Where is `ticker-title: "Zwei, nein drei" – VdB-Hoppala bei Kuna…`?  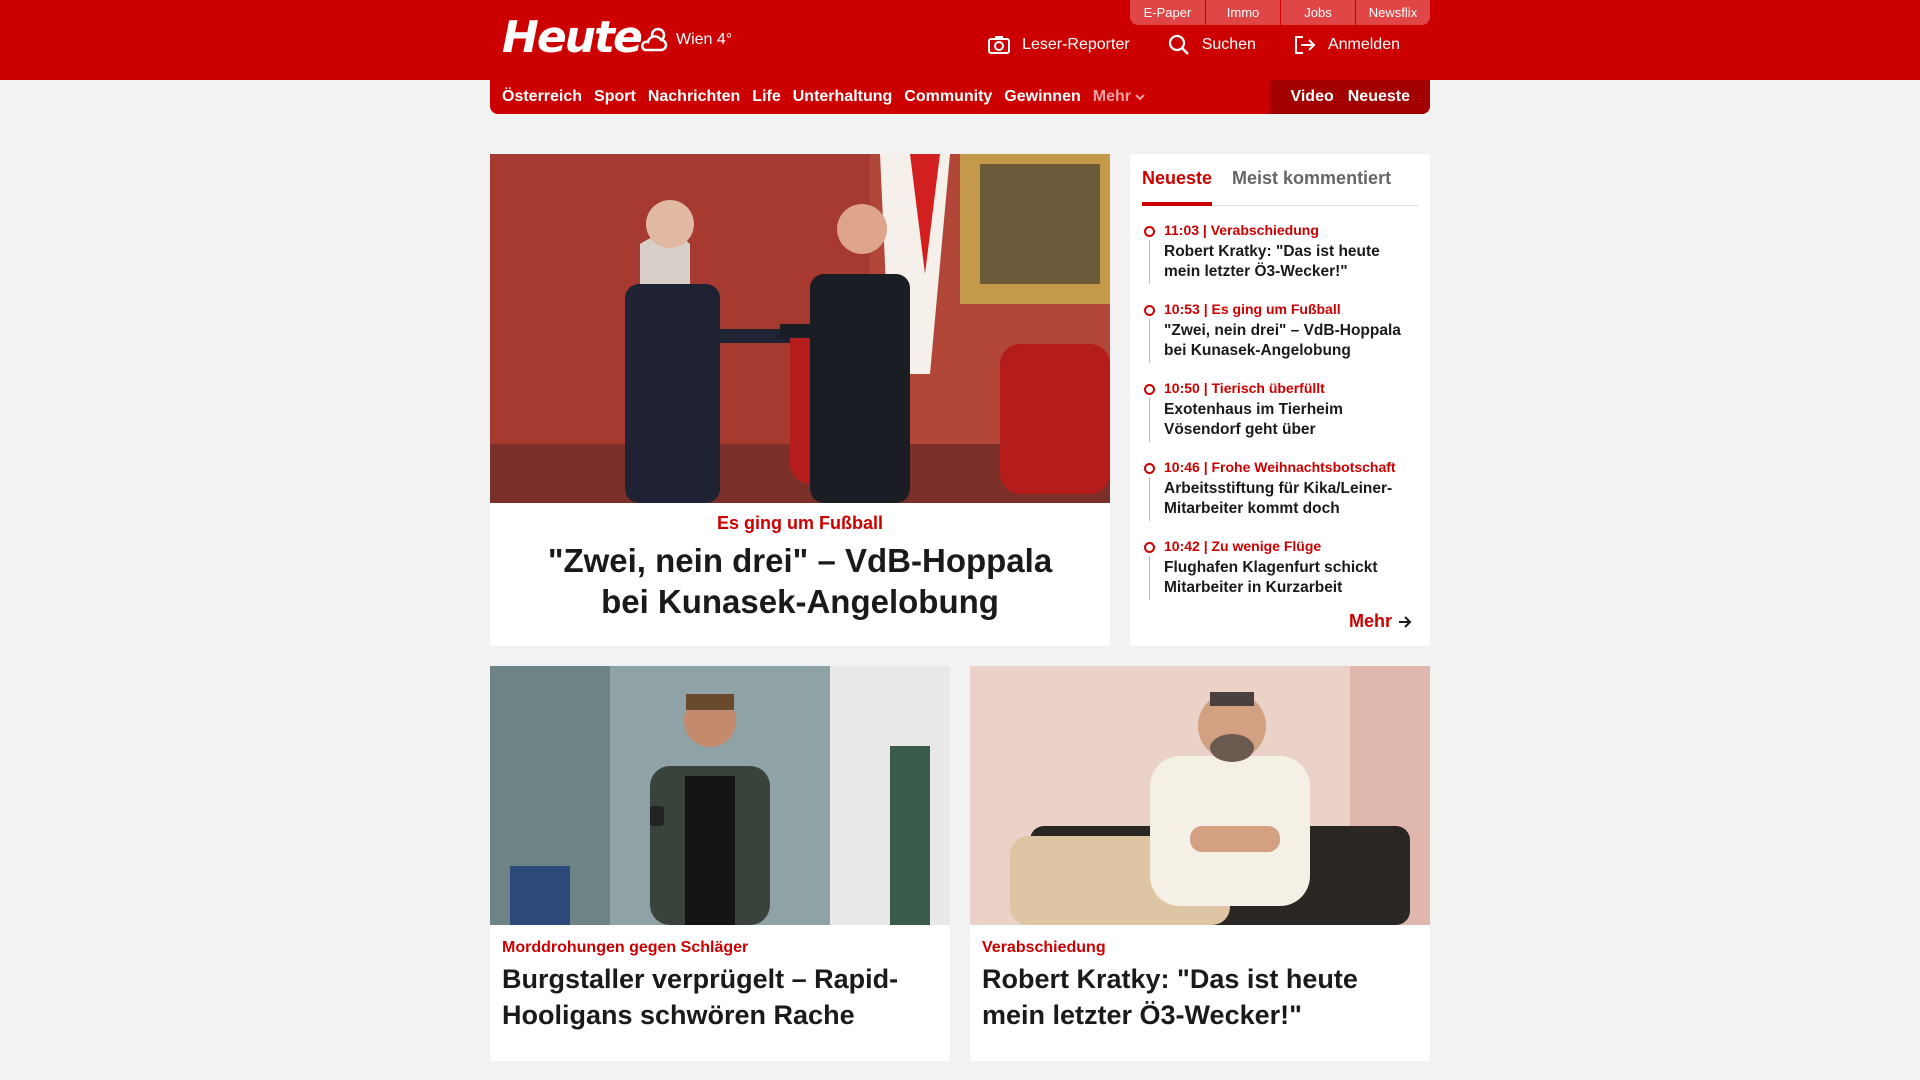
ticker-title: "Zwei, nein drei" – VdB-Hoppala bei Kuna… is located at coordinates (1291, 341).